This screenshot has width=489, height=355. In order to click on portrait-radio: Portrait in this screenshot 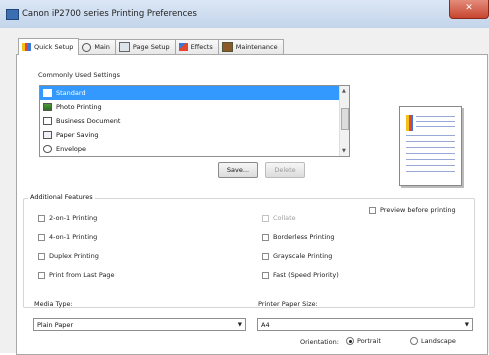, I will do `click(363, 341)`.